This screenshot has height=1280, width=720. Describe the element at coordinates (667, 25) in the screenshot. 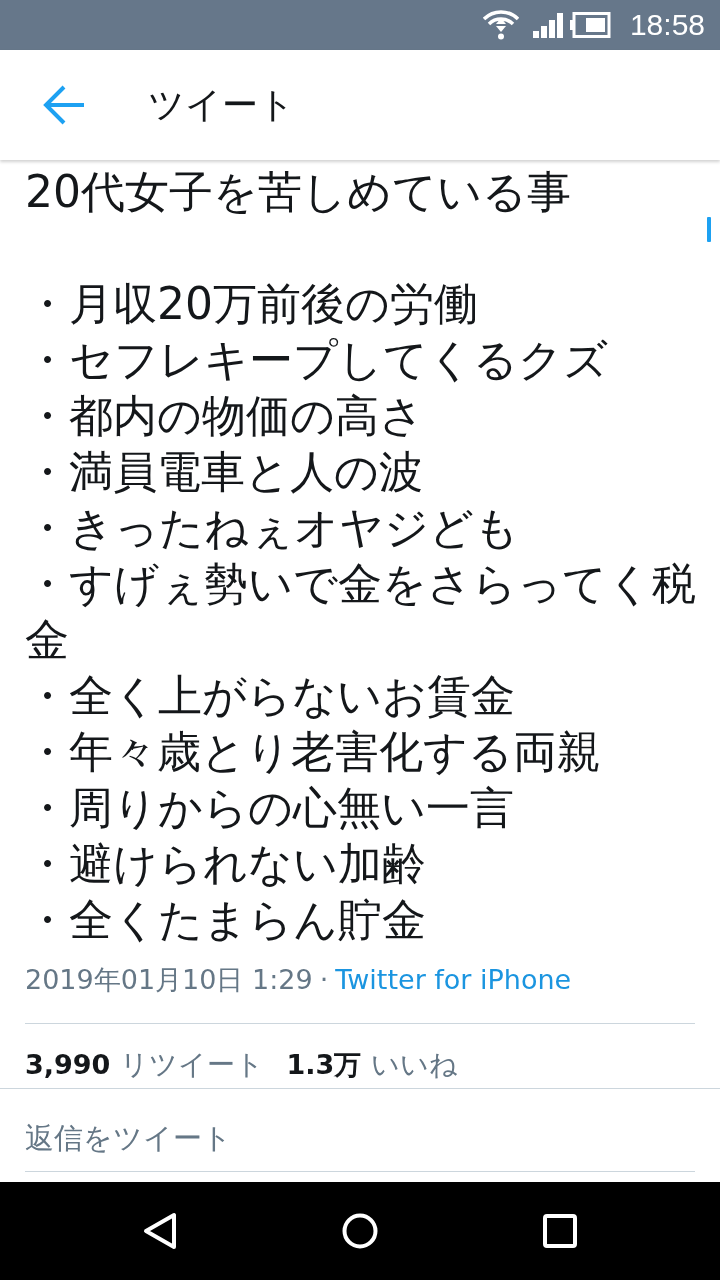

I see `status-time: 18:58` at that location.